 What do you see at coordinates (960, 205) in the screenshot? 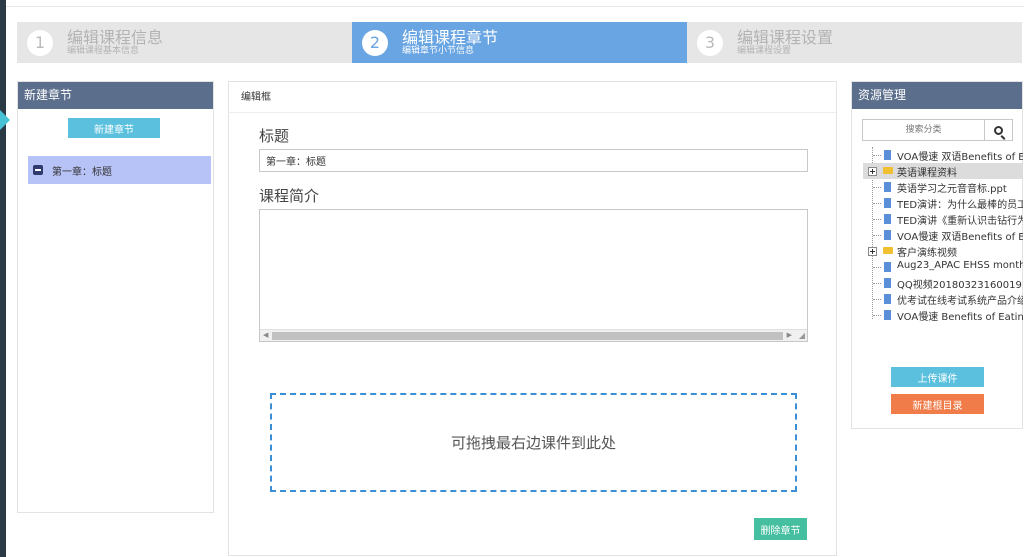
I see `tree-item-label: TED演讲：为什么最棒的员工` at bounding box center [960, 205].